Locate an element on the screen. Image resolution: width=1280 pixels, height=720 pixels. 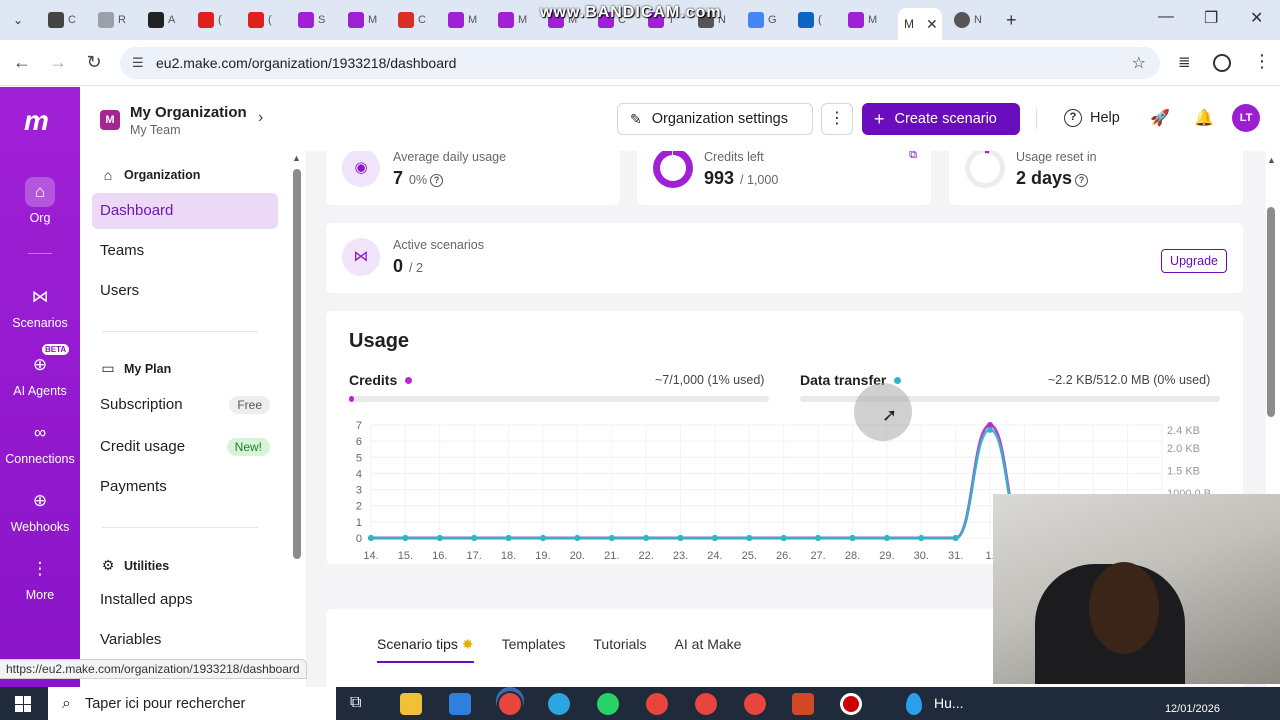
powerpoint-icon is located at coordinates (803, 704).